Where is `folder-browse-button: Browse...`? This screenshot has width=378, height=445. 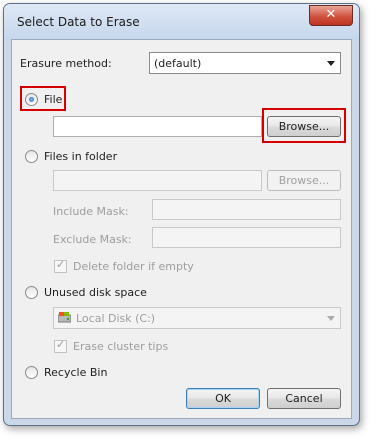
folder-browse-button: Browse... is located at coordinates (304, 180).